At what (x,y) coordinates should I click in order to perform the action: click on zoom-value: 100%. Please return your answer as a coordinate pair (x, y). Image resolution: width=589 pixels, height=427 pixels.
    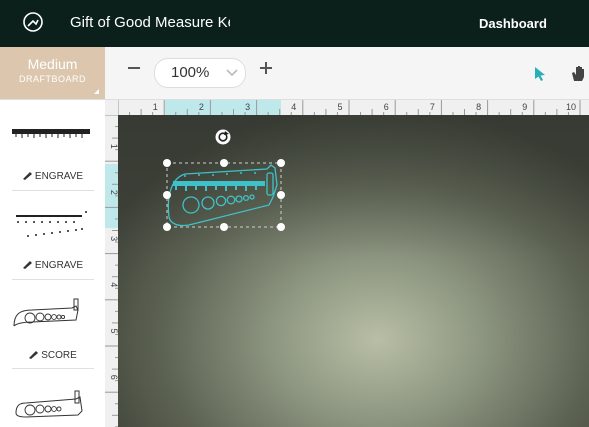
    Looking at the image, I should click on (190, 72).